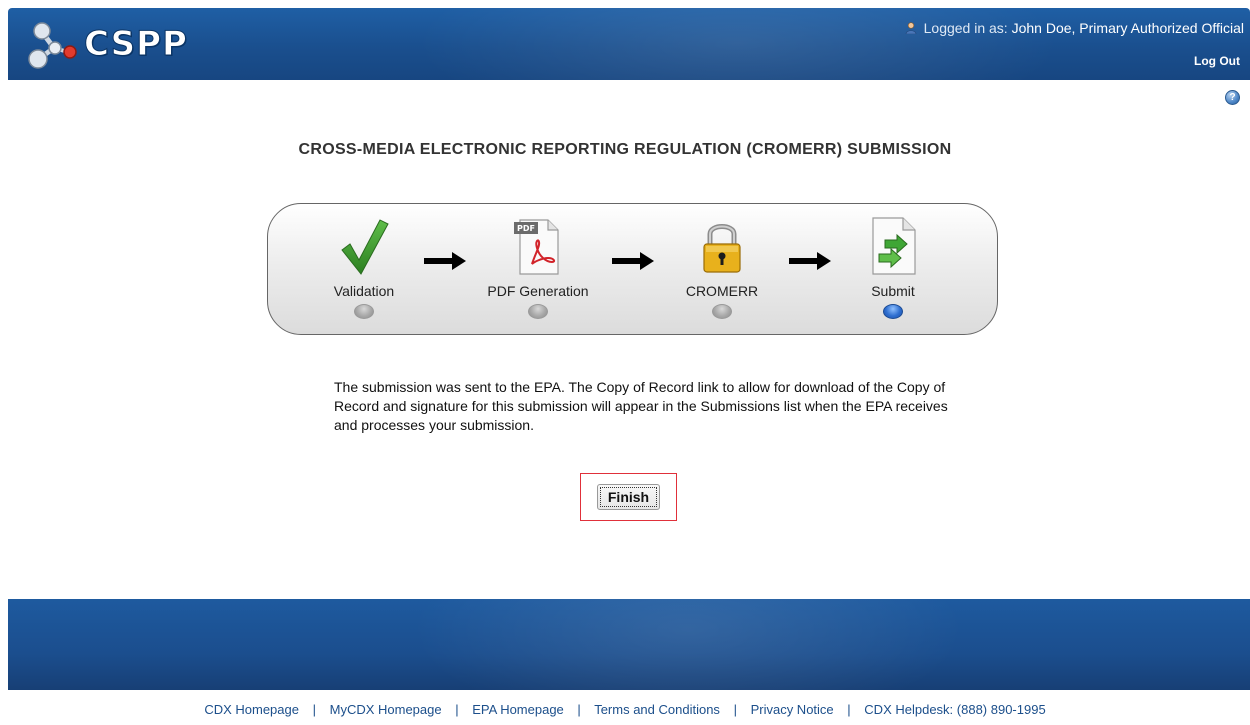 The height and width of the screenshot is (725, 1250). Describe the element at coordinates (1217, 61) in the screenshot. I see `logout-link: Log Out` at that location.